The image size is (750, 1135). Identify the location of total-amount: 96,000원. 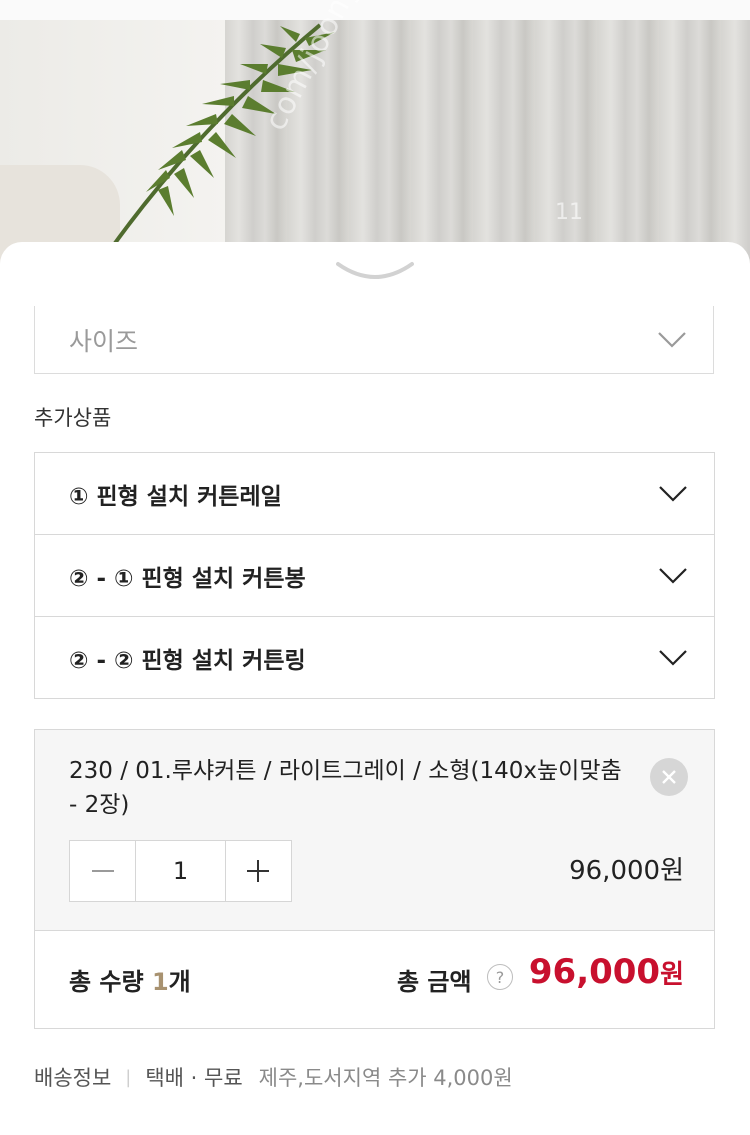
(606, 972).